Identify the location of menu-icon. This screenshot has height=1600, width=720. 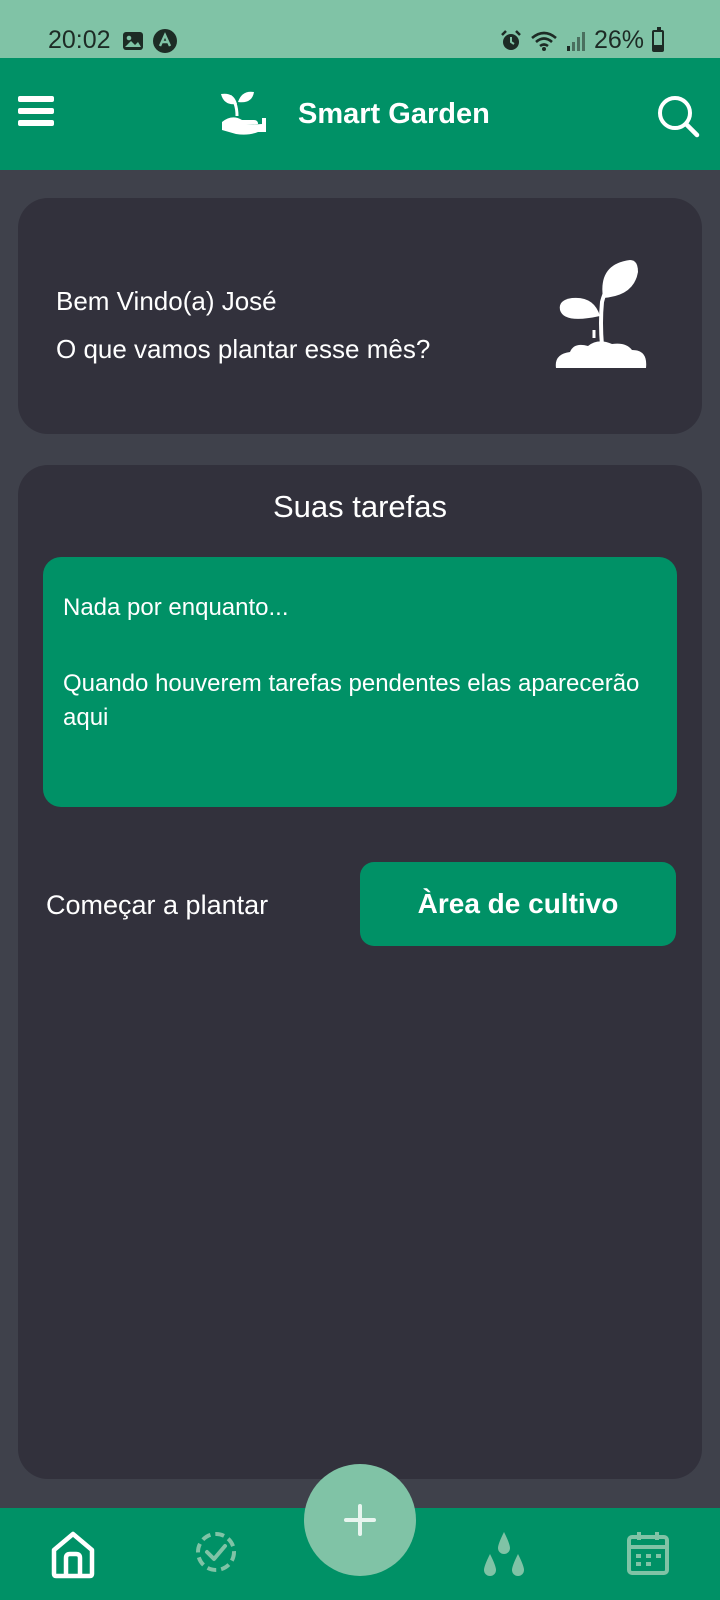
(36, 99).